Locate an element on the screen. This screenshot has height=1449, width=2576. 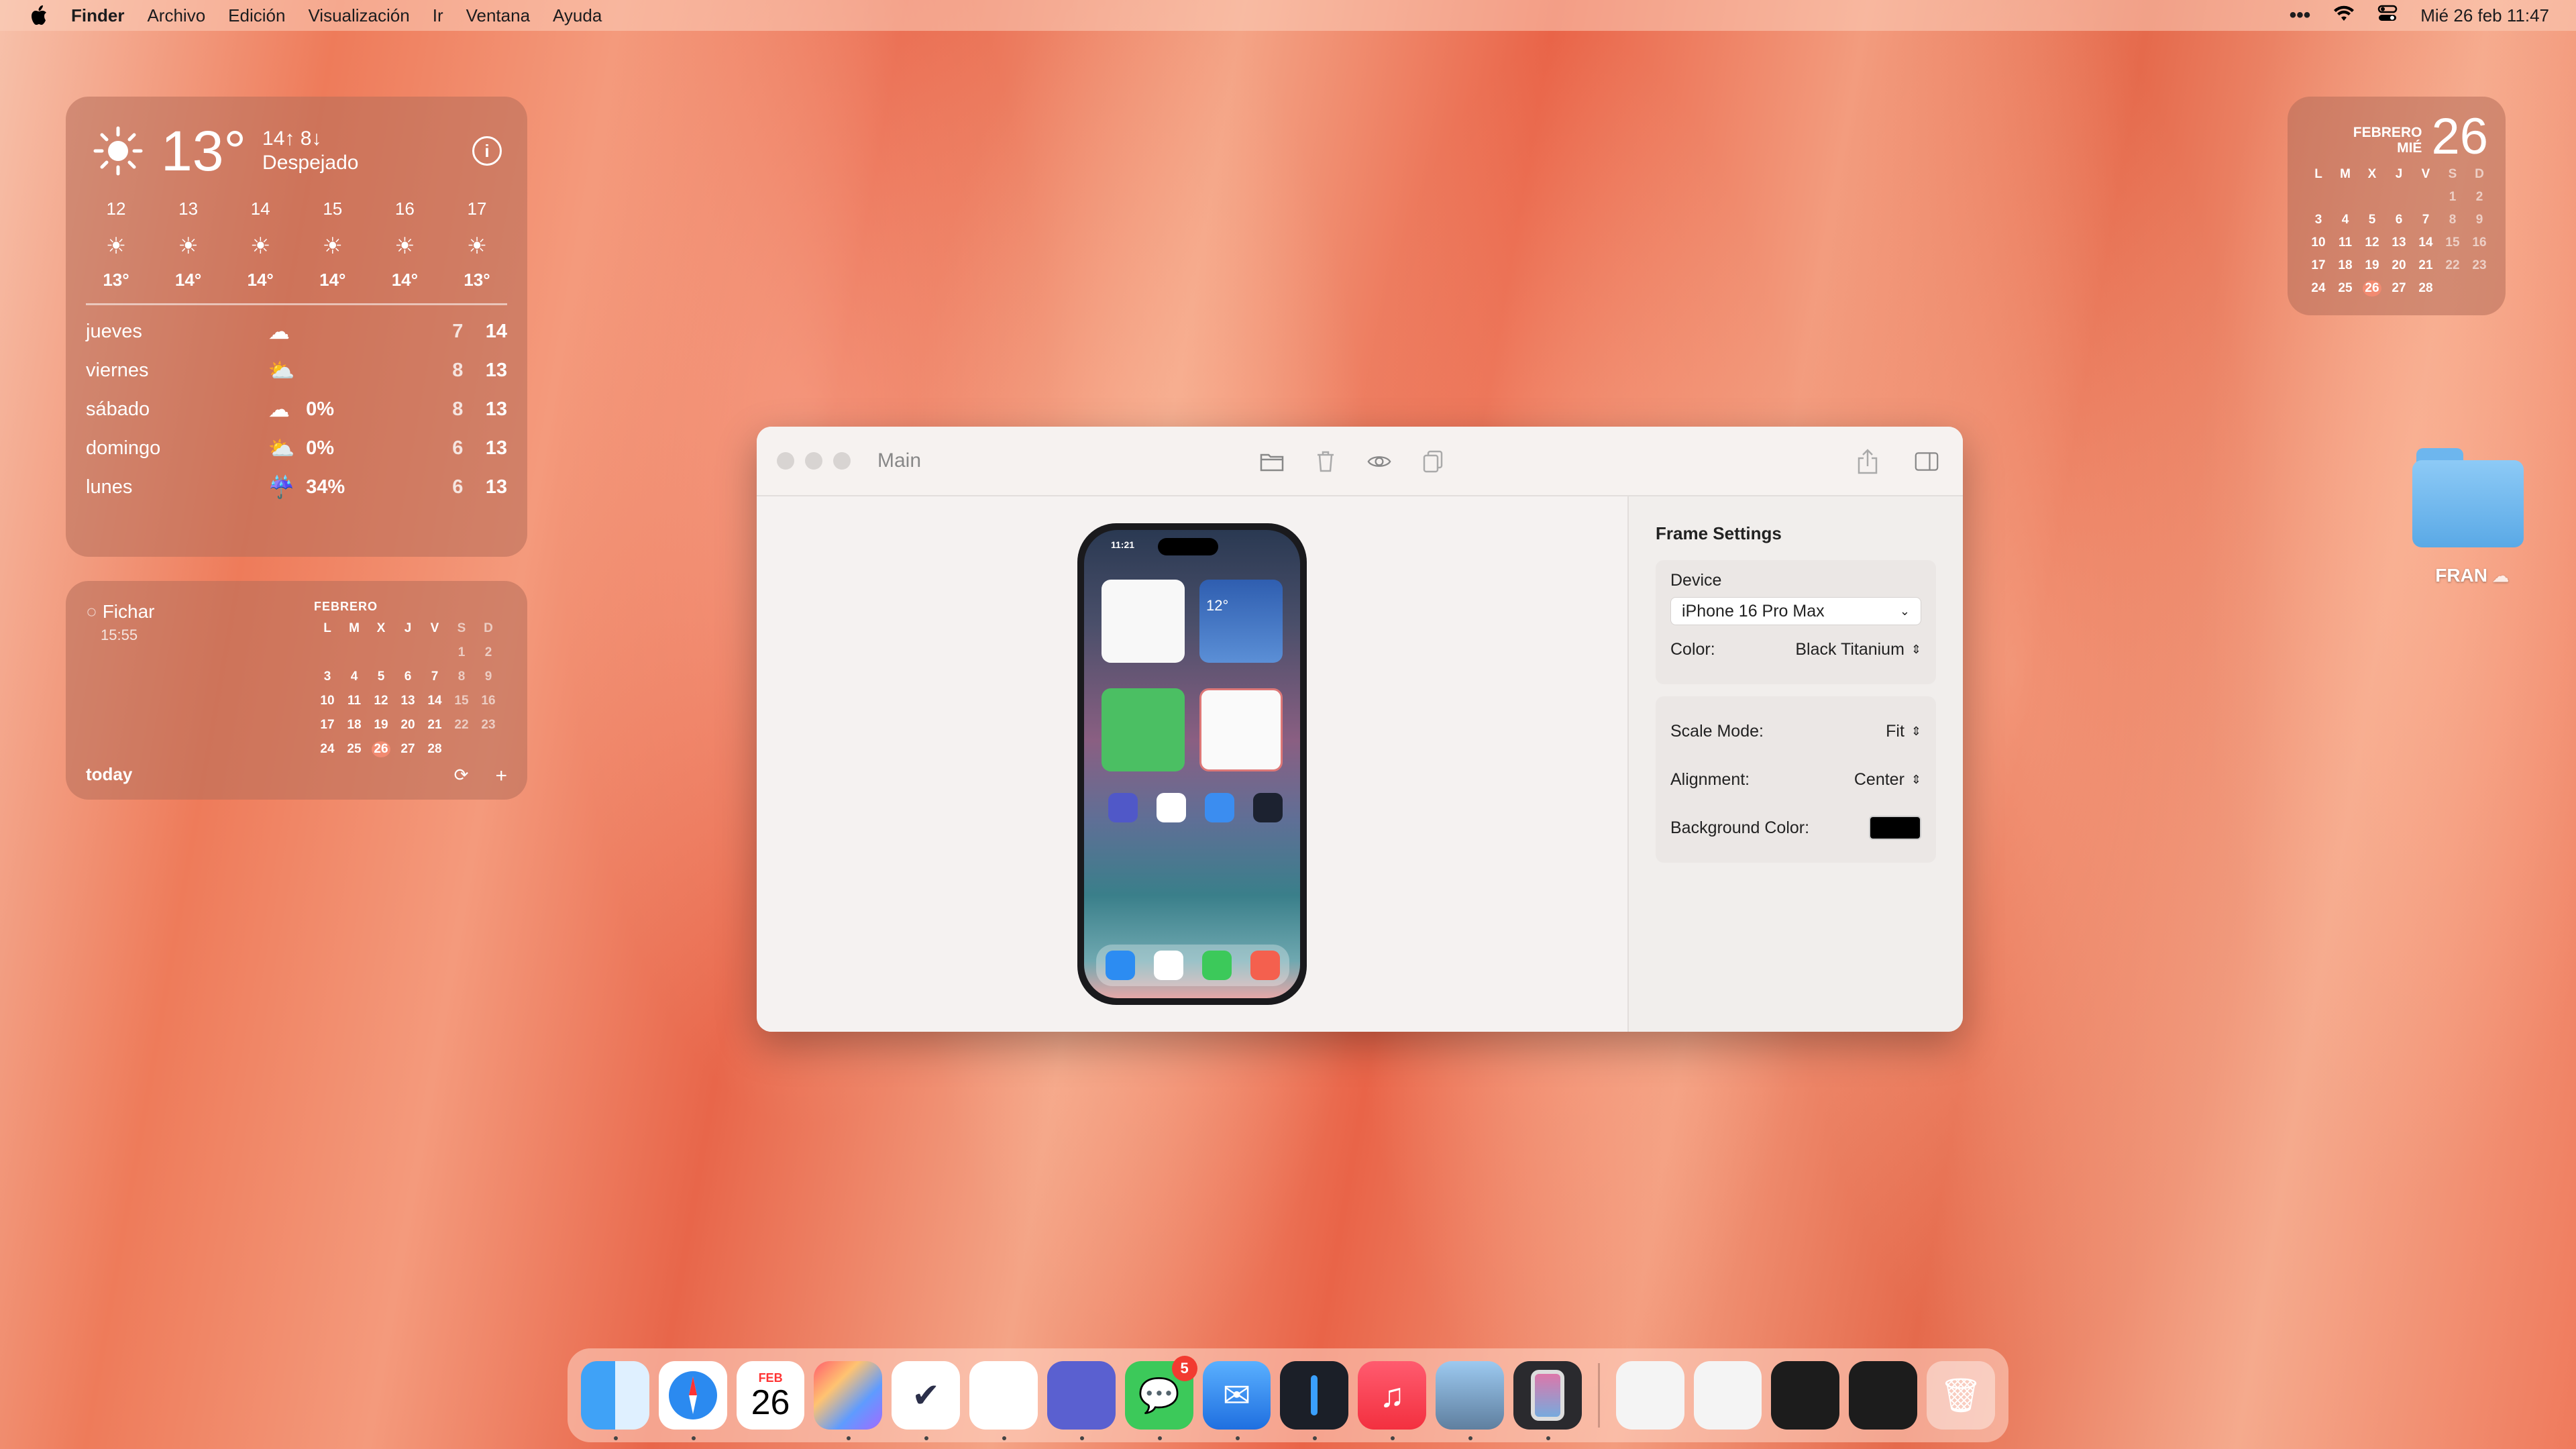
background-color-well is located at coordinates (1895, 828).